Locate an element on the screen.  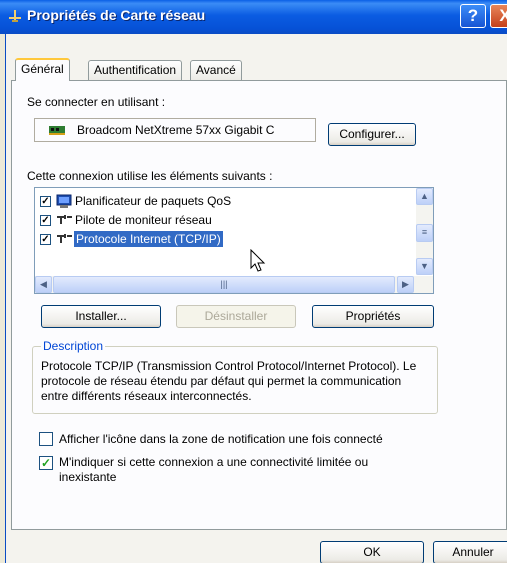
title-bar: Propriétés de Carte réseau ? X is located at coordinates (253, 17).